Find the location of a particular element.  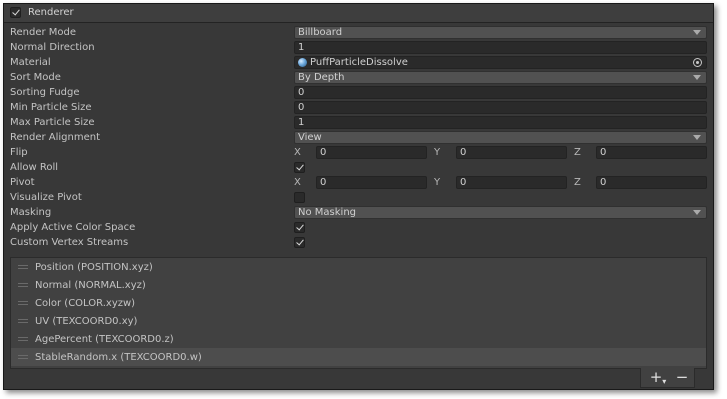

visualize-pivot-label: Visualize Pivot is located at coordinates (46, 197).